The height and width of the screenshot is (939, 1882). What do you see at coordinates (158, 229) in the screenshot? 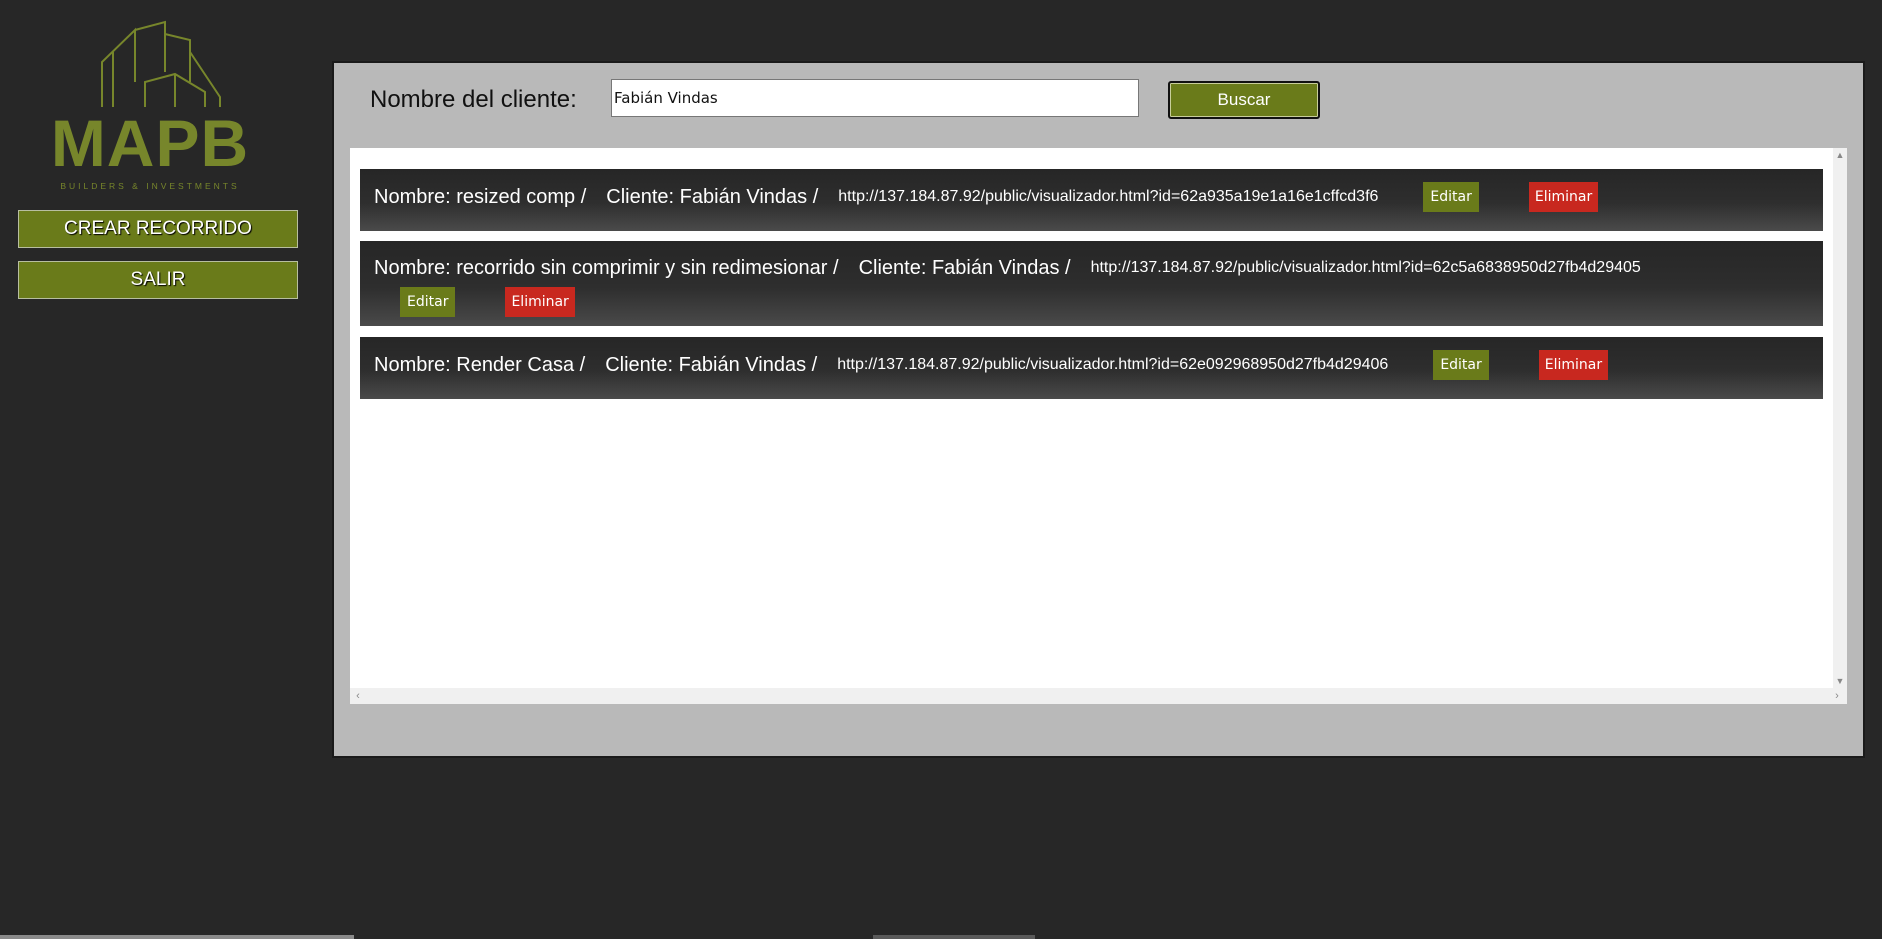
I see `crear-recorrido-button: CREAR RECORRIDO` at bounding box center [158, 229].